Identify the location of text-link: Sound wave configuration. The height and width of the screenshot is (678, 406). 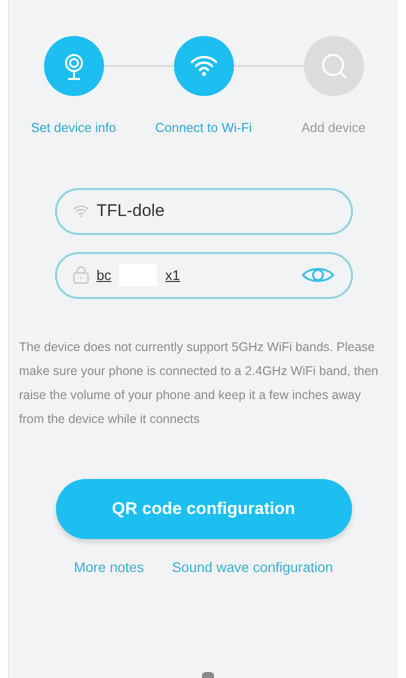
(253, 567).